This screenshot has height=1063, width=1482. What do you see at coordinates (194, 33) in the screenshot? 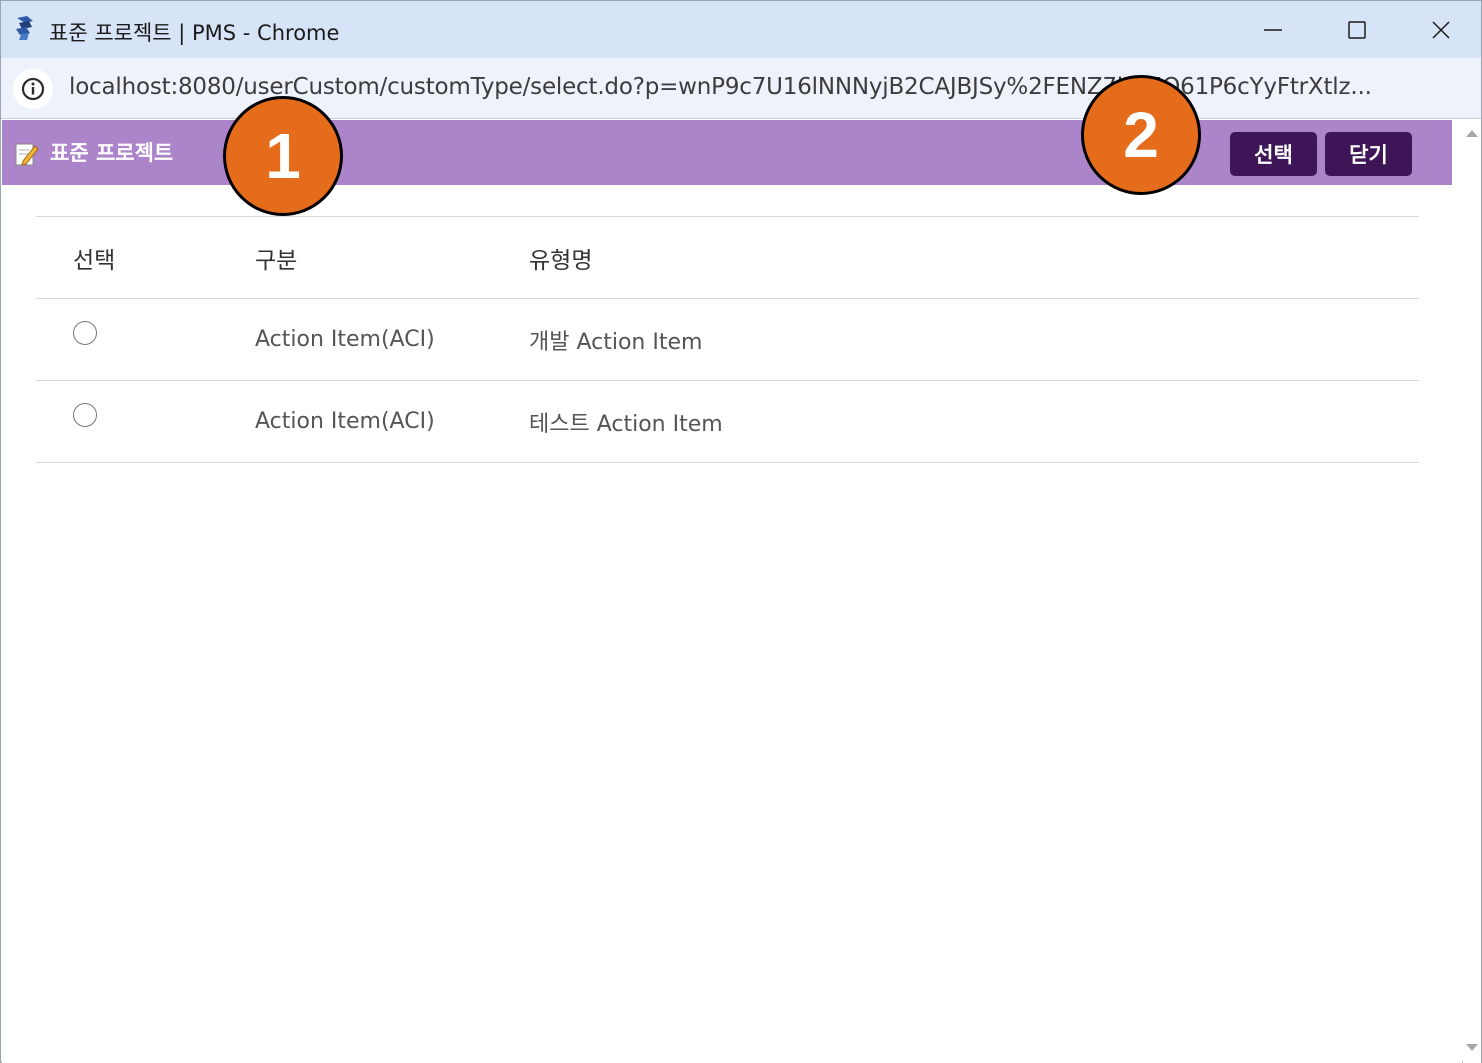
I see `window-title: 표준 프로젝트 | PMS - Chrome` at bounding box center [194, 33].